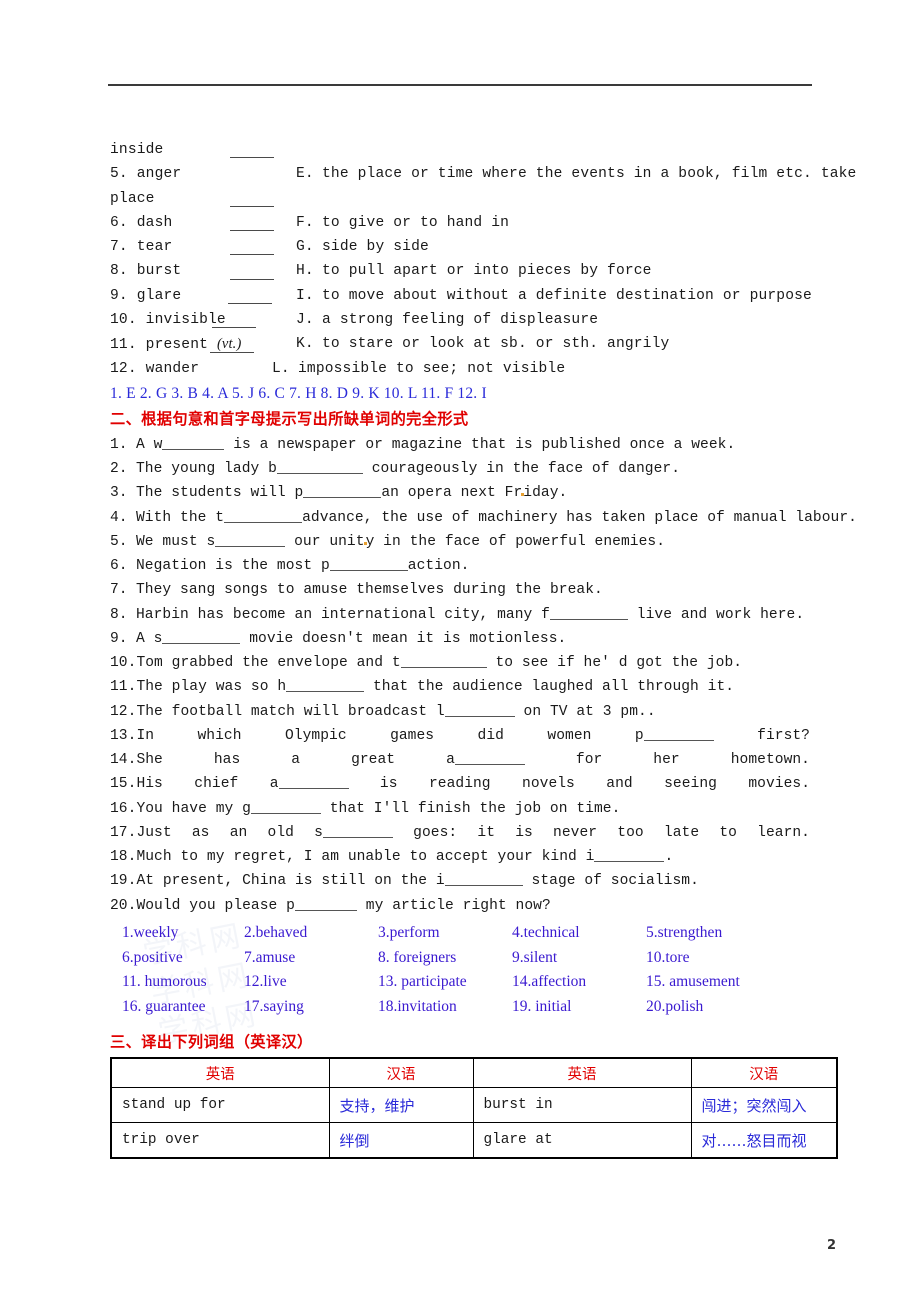 Image resolution: width=920 pixels, height=1302 pixels. I want to click on answer-cell: 10.tore, so click(668, 957).